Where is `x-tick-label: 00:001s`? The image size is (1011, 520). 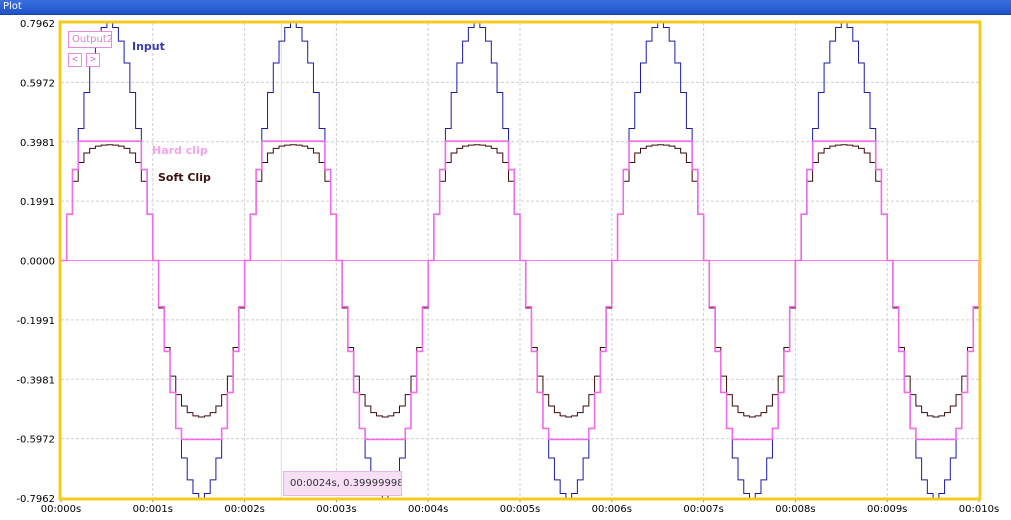
x-tick-label: 00:001s is located at coordinates (153, 509).